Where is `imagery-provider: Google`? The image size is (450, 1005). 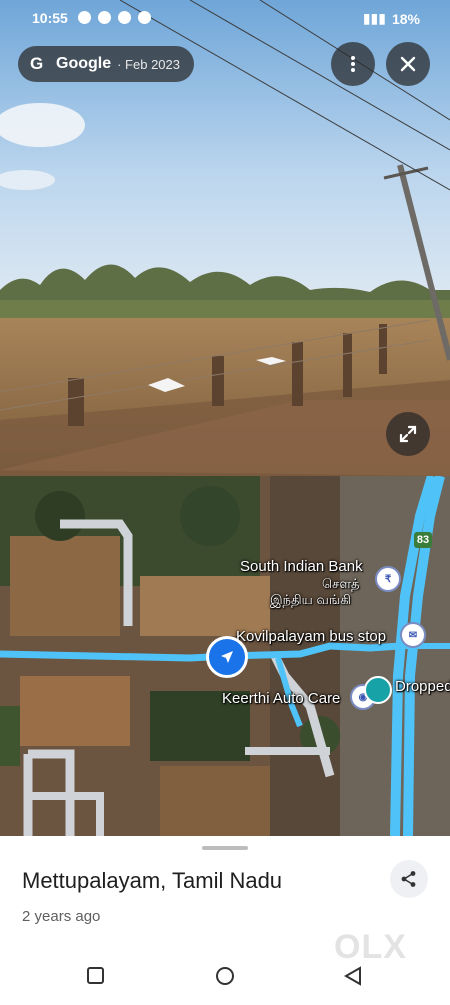
imagery-provider: Google is located at coordinates (84, 63).